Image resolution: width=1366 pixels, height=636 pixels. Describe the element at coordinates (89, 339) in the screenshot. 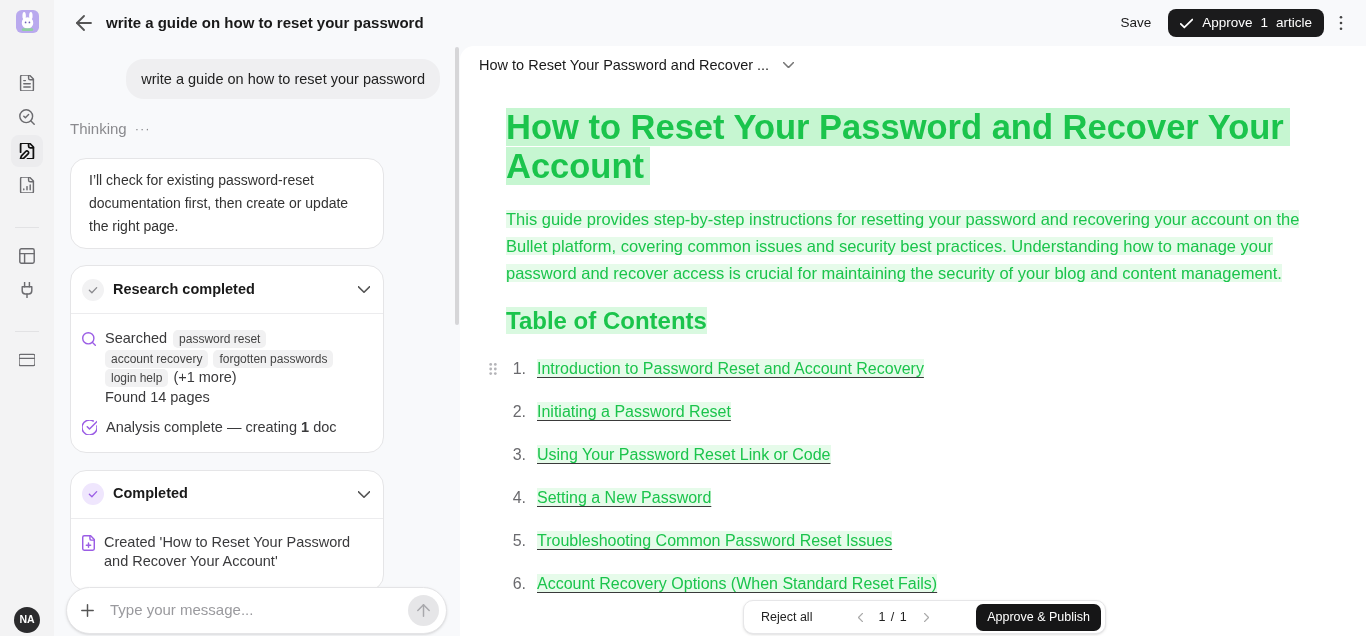

I see `search-icon` at that location.